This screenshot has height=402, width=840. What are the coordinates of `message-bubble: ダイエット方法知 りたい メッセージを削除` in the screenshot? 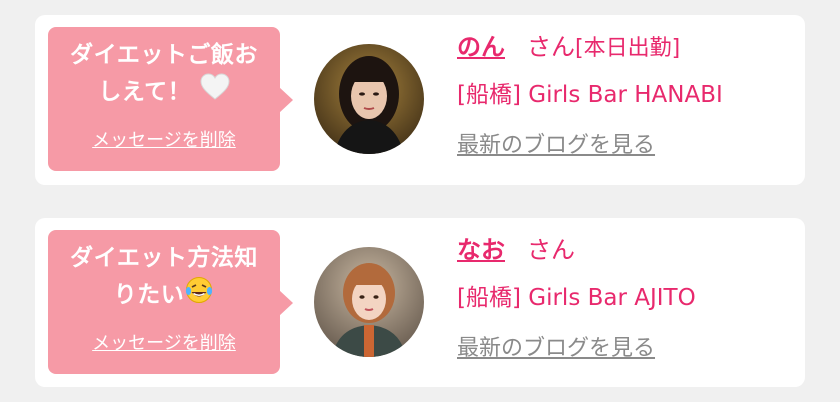 It's located at (170, 302).